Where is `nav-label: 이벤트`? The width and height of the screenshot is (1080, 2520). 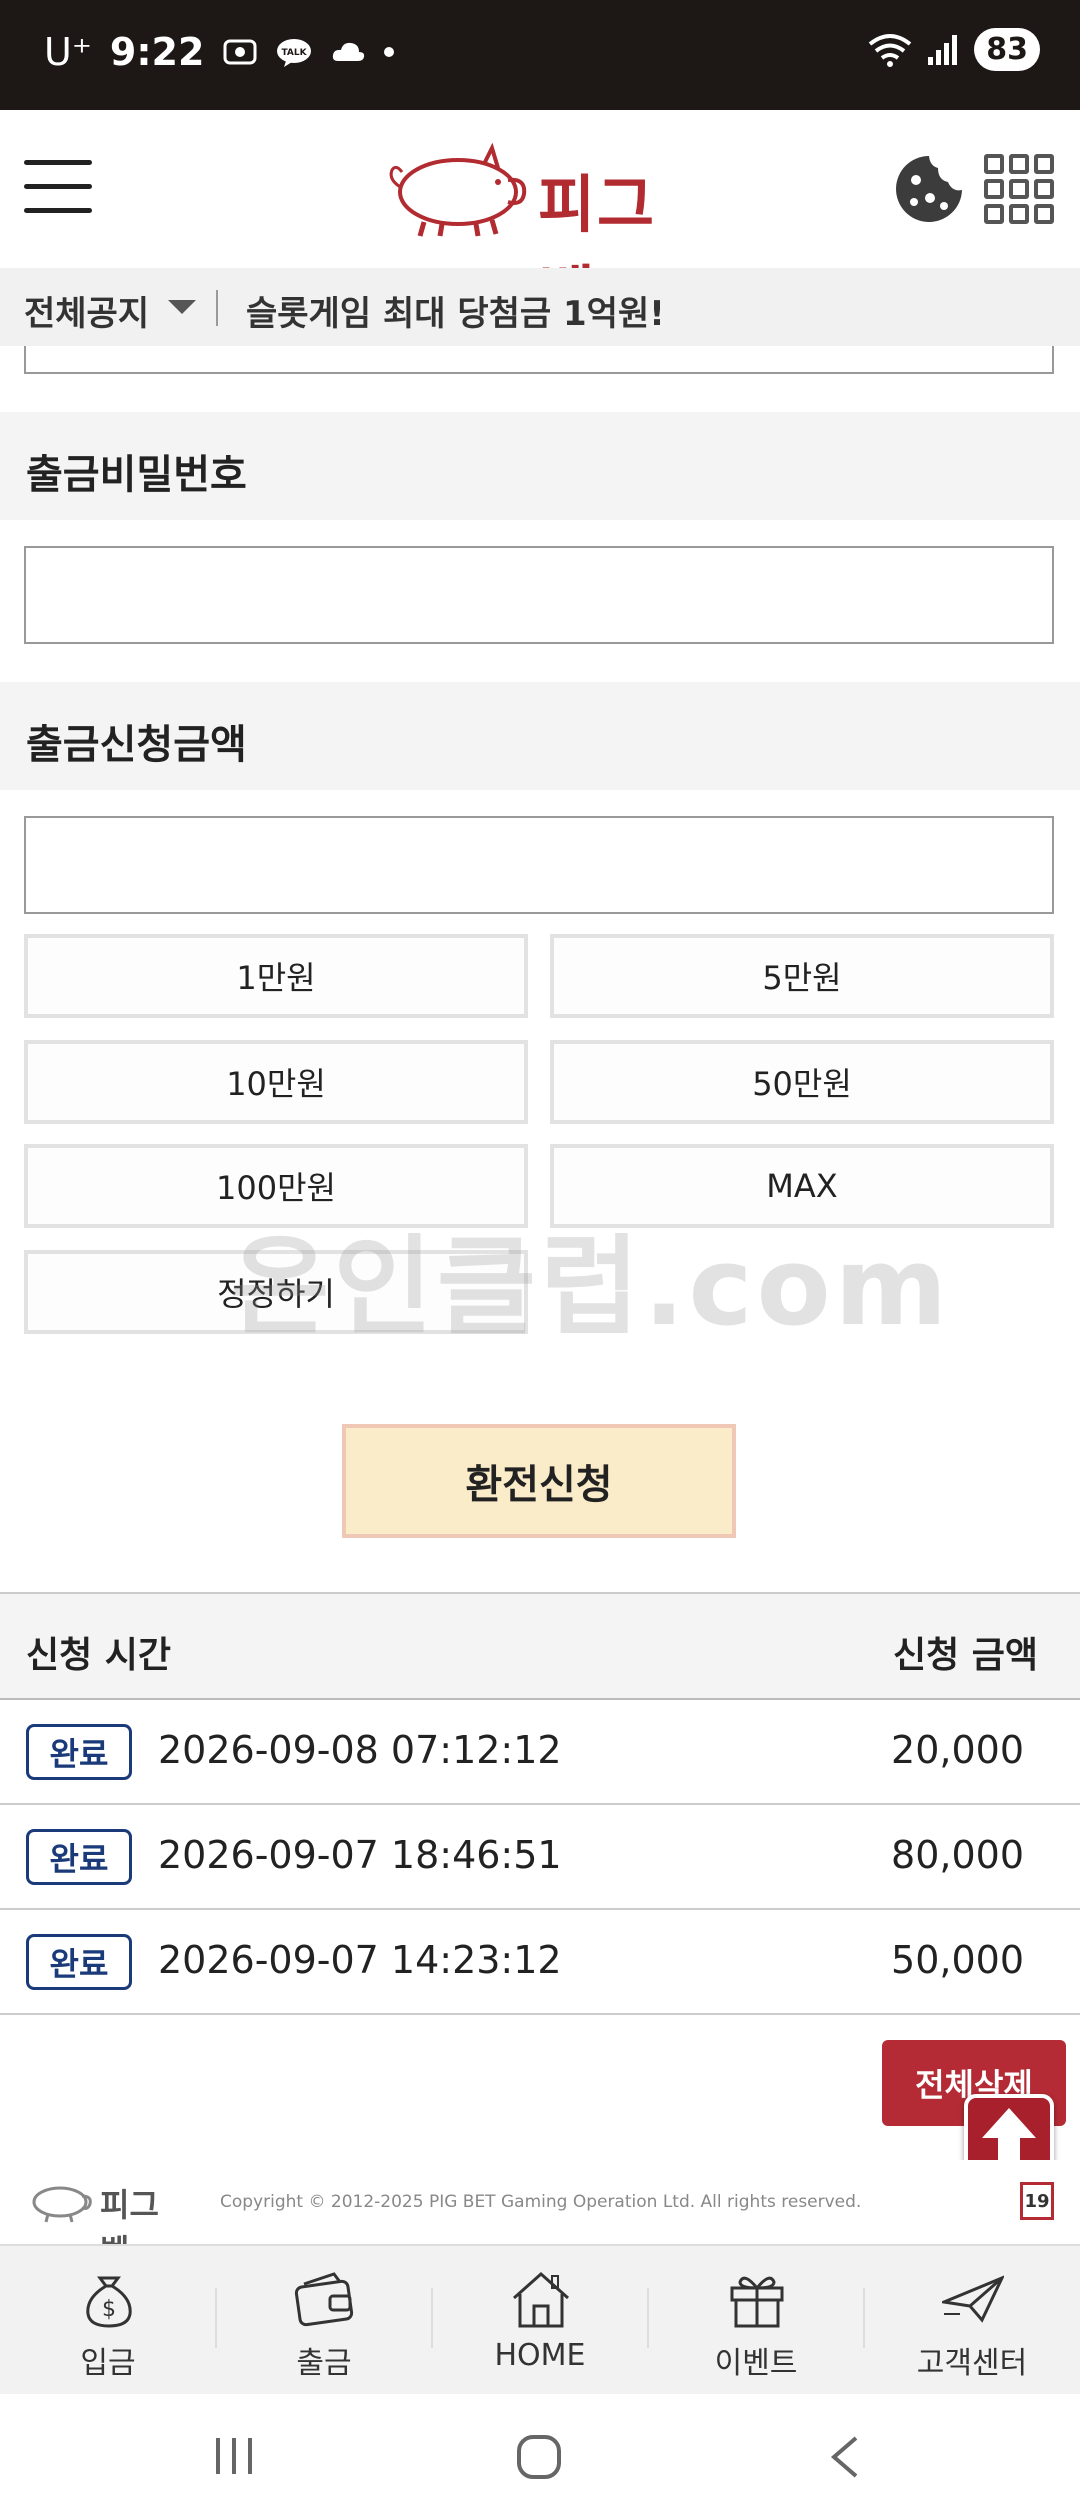 nav-label: 이벤트 is located at coordinates (756, 2363).